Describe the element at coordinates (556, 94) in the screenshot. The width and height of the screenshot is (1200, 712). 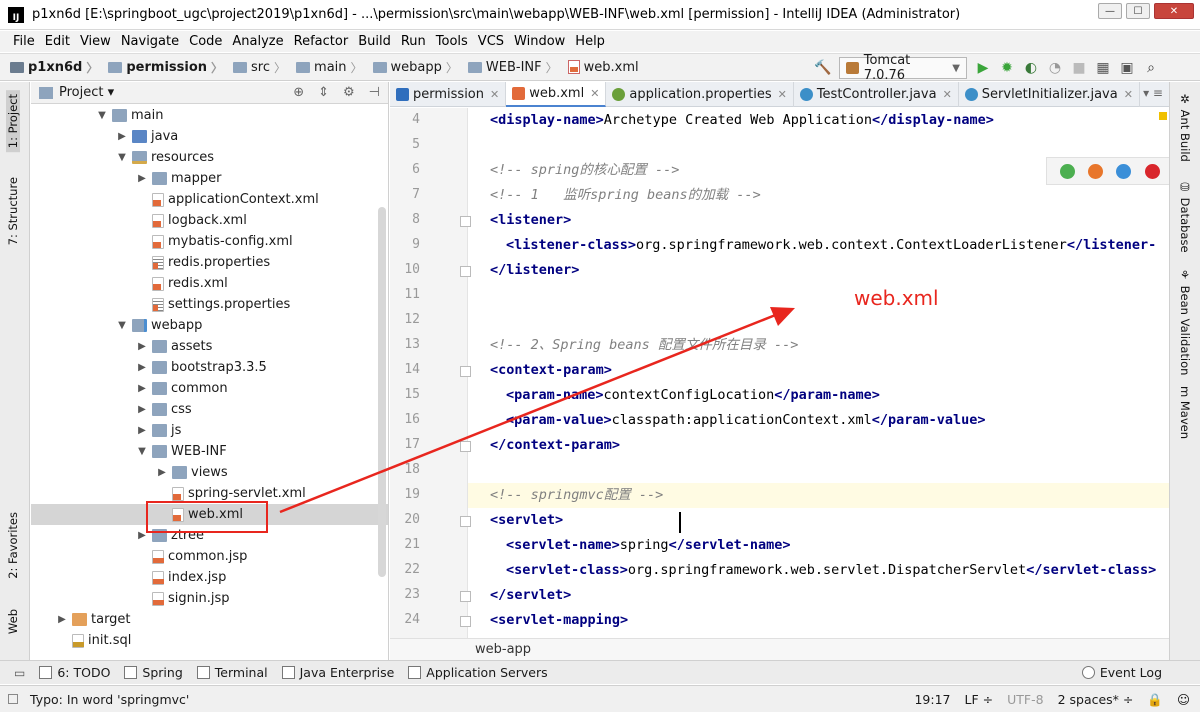
I see `editor-tab-web-xml: web.xml ✕` at that location.